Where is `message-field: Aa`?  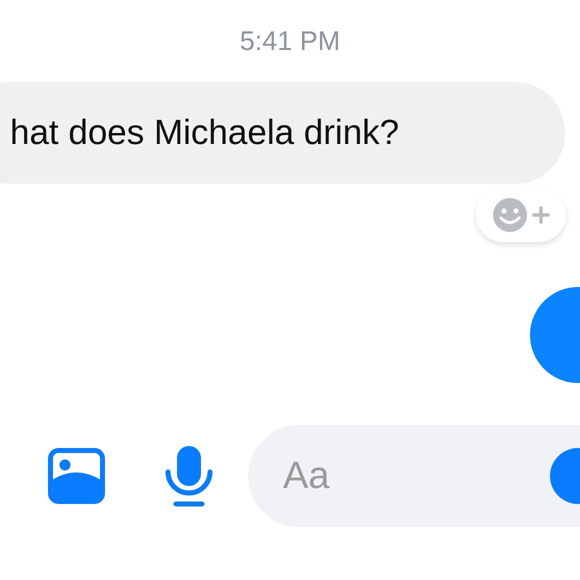 message-field: Aa is located at coordinates (414, 476).